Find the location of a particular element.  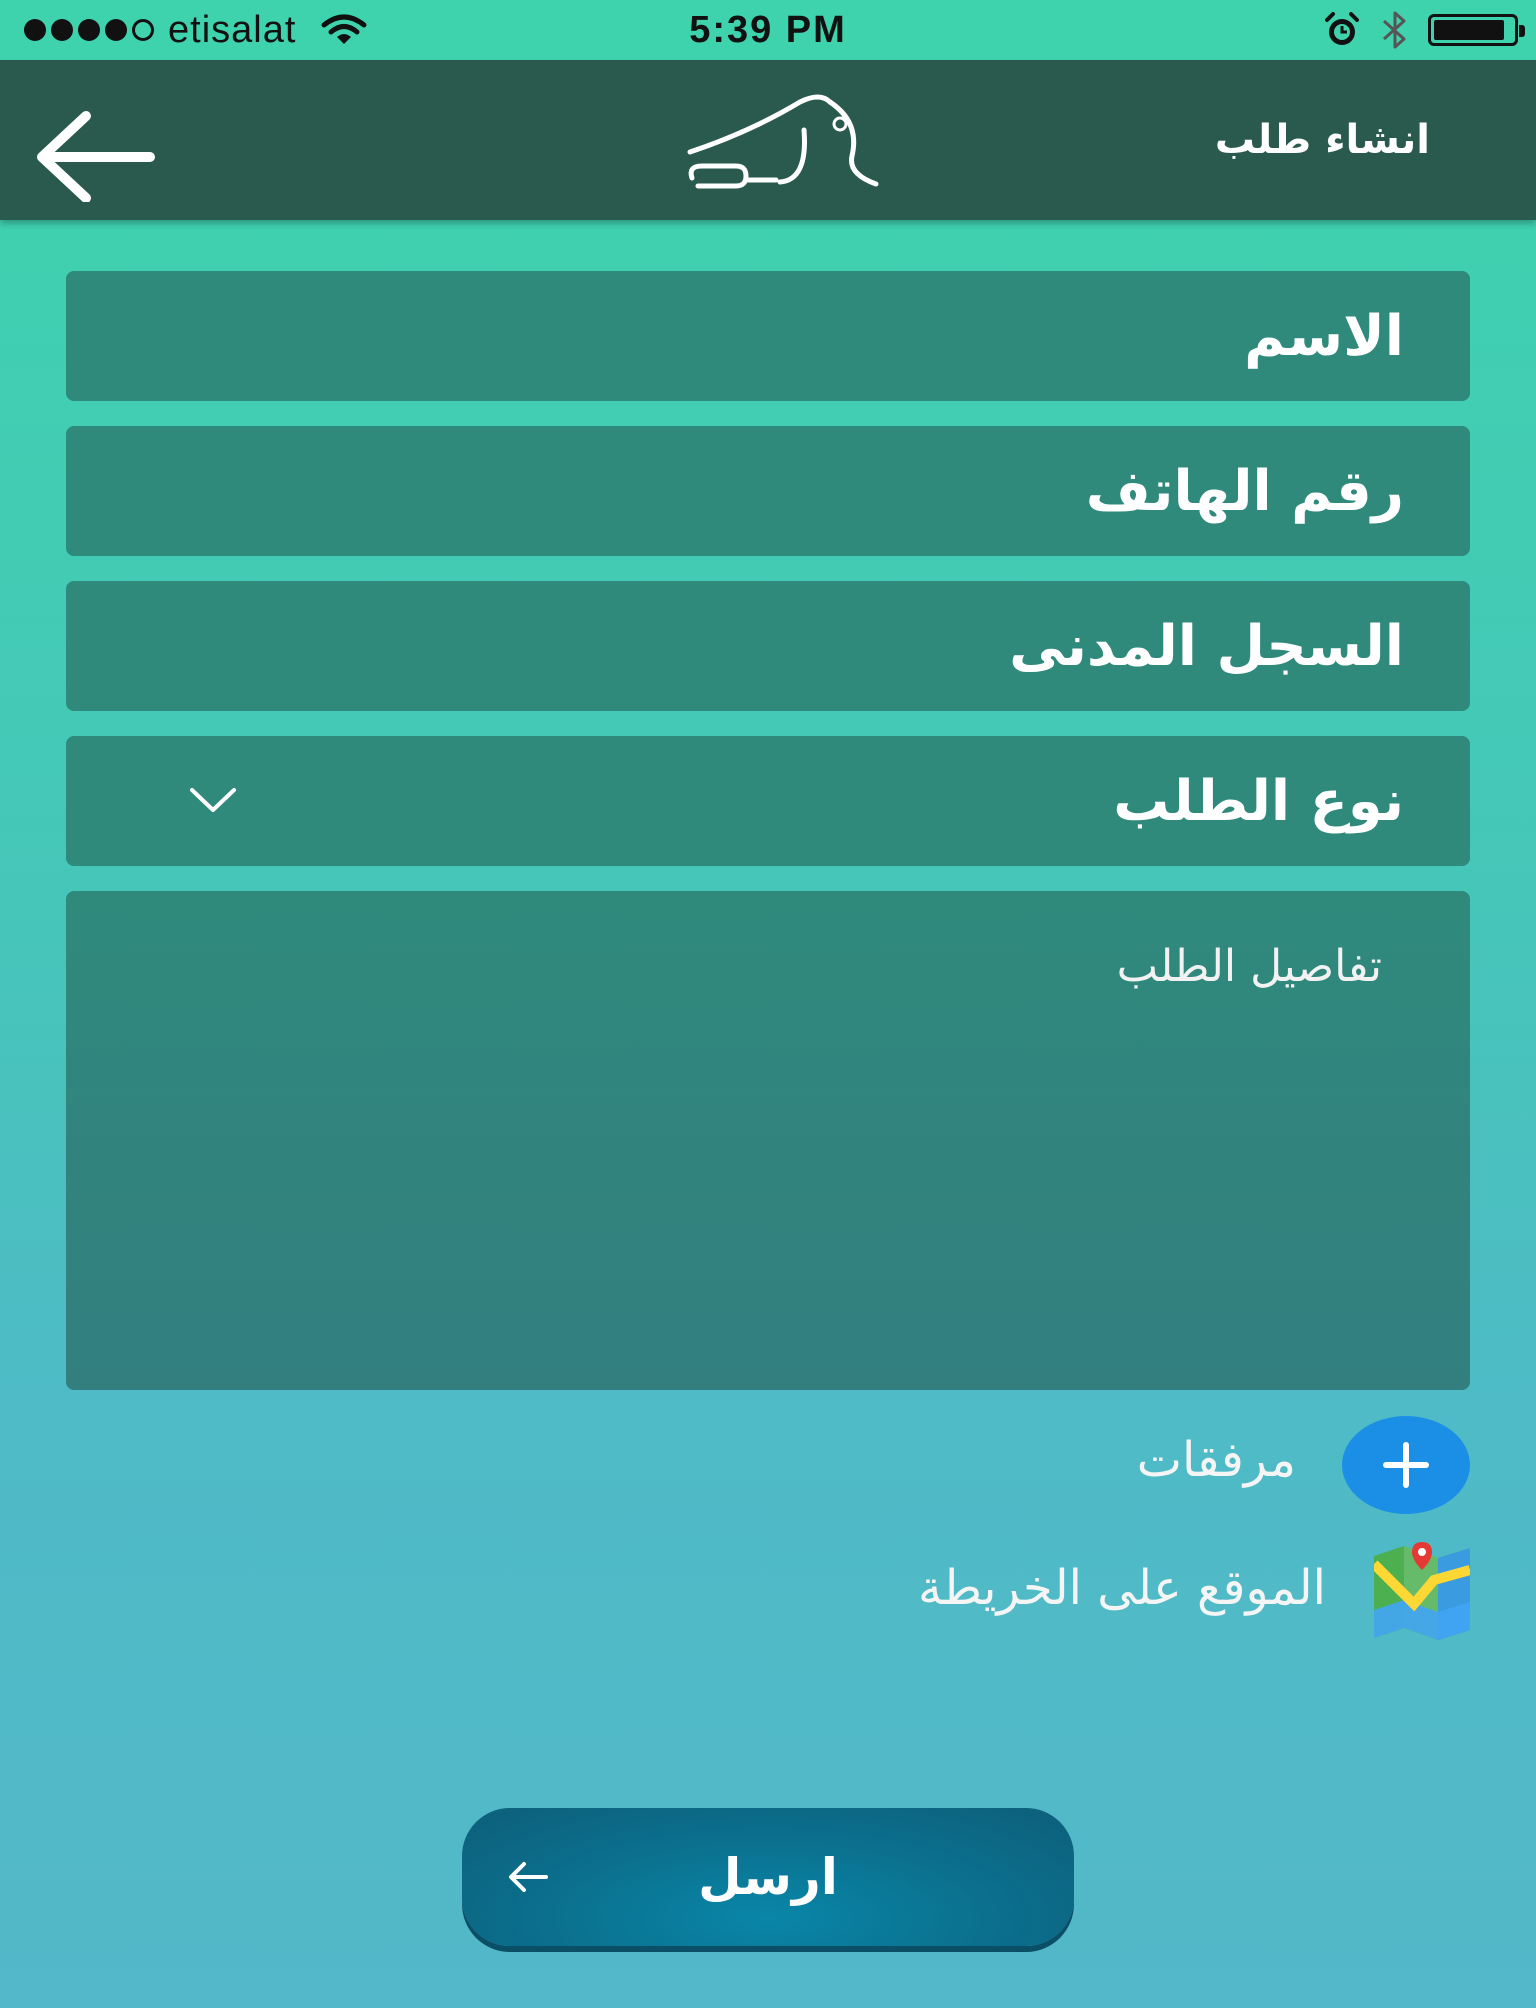

plus-icon is located at coordinates (1406, 1465).